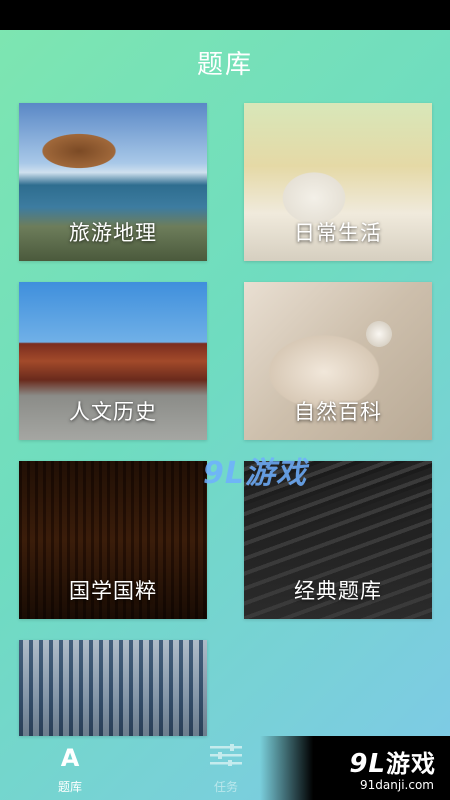 The width and height of the screenshot is (450, 800). Describe the element at coordinates (113, 233) in the screenshot. I see `category-label: 旅游地理` at that location.